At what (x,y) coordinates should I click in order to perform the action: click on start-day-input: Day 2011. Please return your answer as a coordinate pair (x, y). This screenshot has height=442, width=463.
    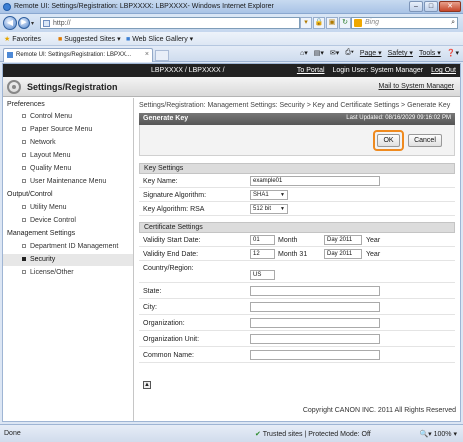
    Looking at the image, I should click on (343, 240).